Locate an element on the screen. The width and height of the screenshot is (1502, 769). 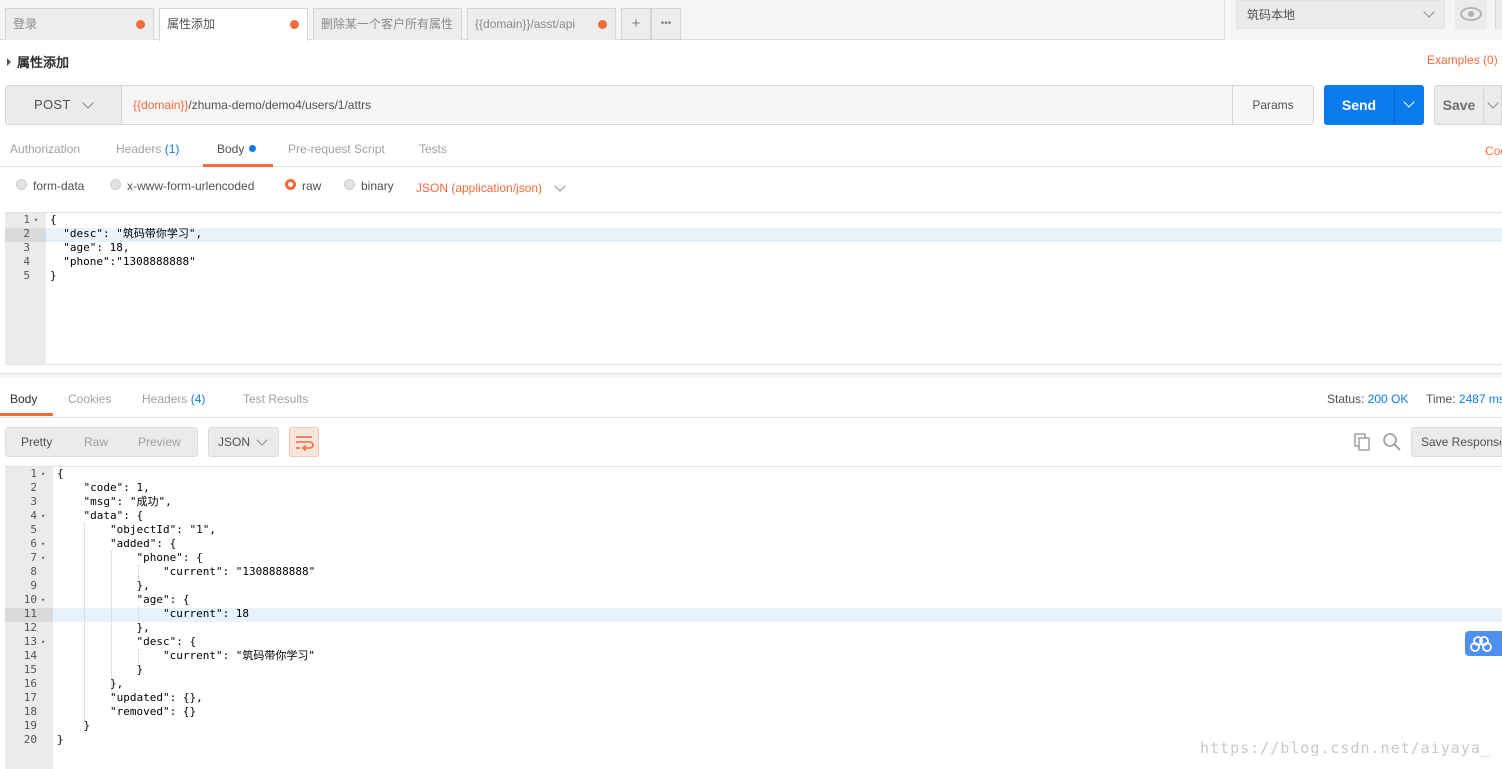
request-name: 属性添加 is located at coordinates (38, 61).